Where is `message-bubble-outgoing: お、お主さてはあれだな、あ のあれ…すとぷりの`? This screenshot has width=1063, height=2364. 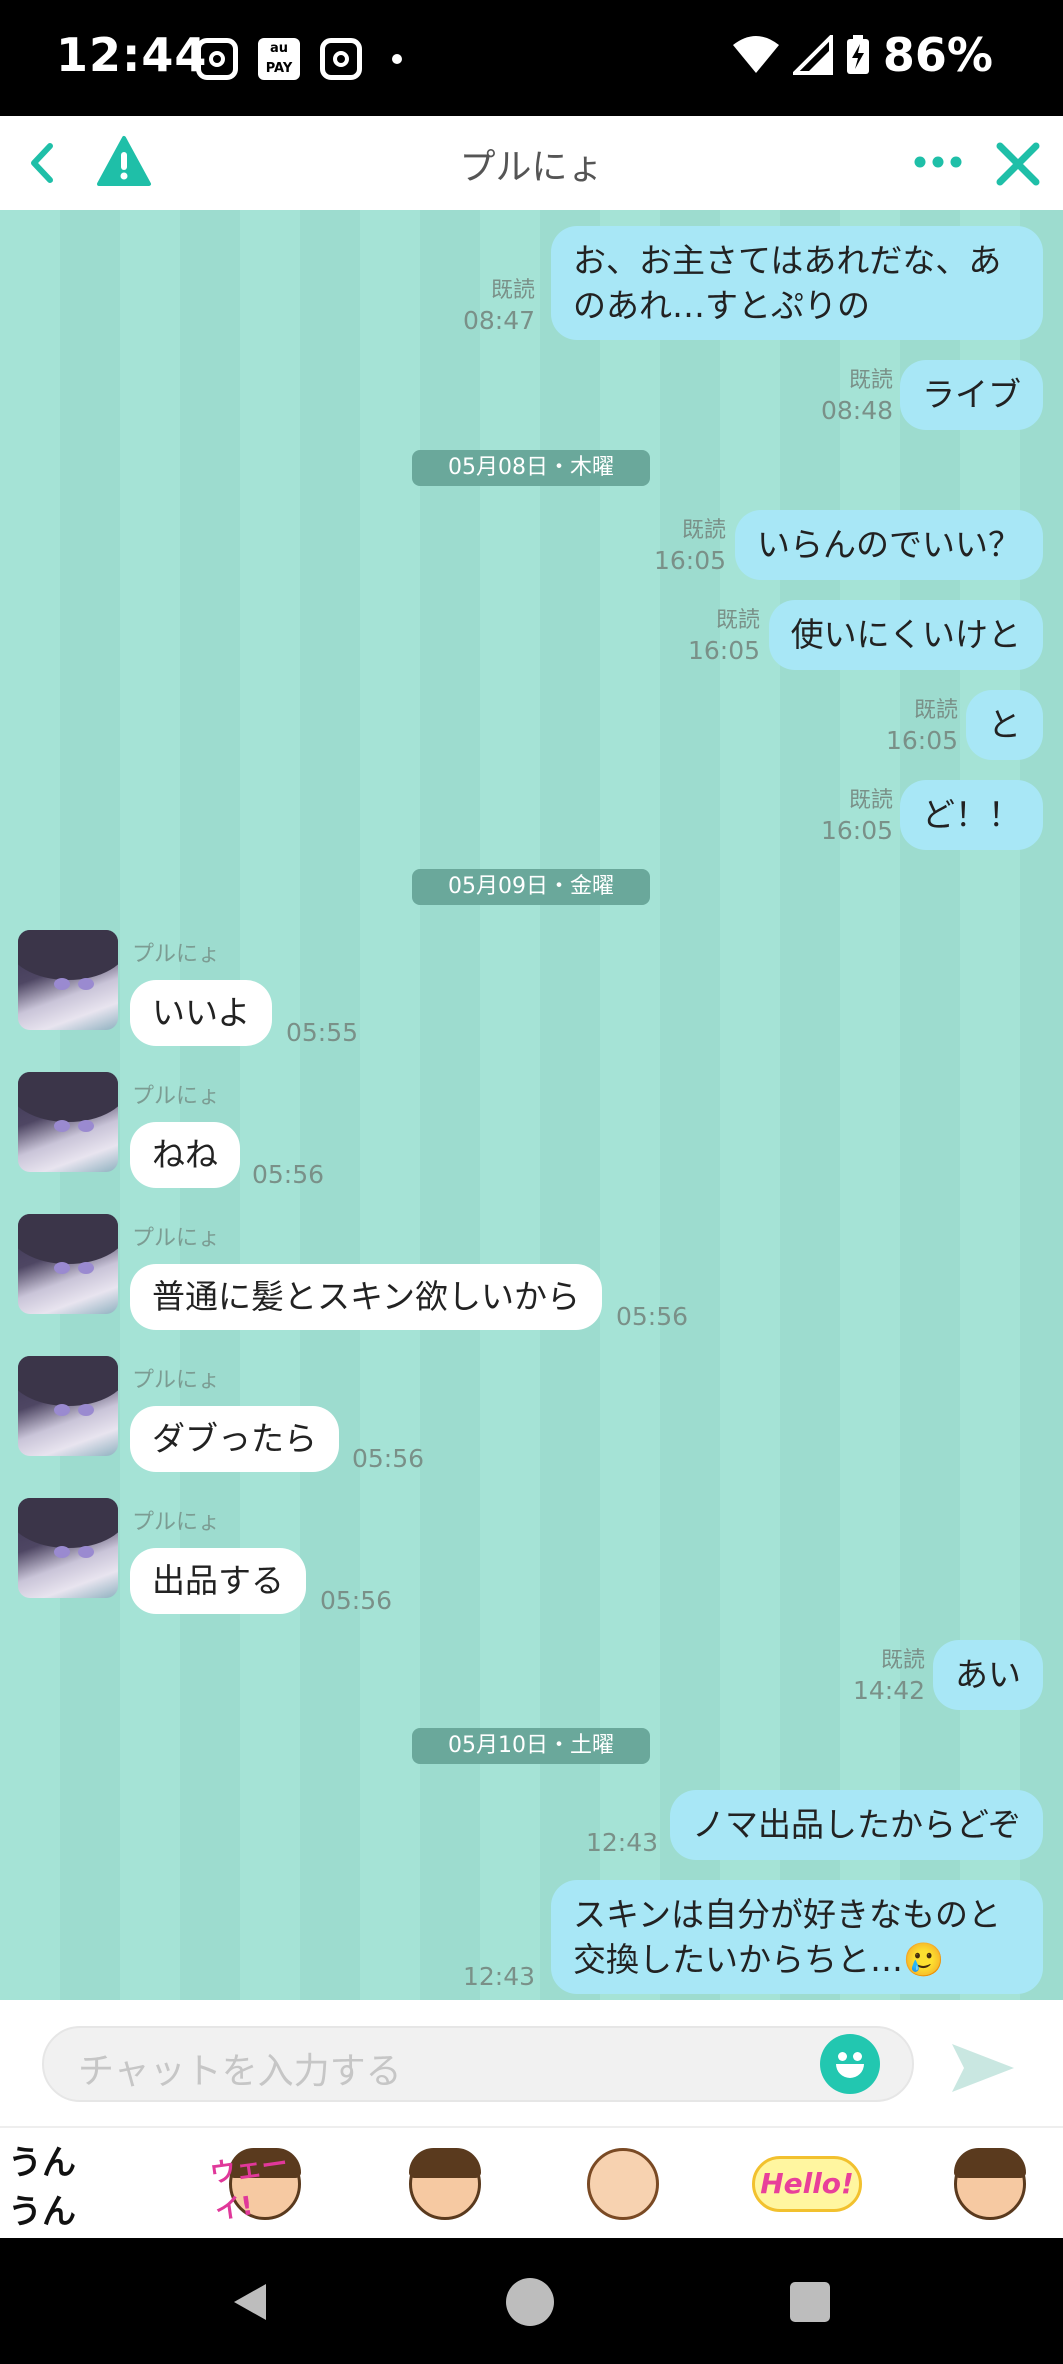 message-bubble-outgoing: お、お主さてはあれだな、あ のあれ…すとぷりの is located at coordinates (797, 283).